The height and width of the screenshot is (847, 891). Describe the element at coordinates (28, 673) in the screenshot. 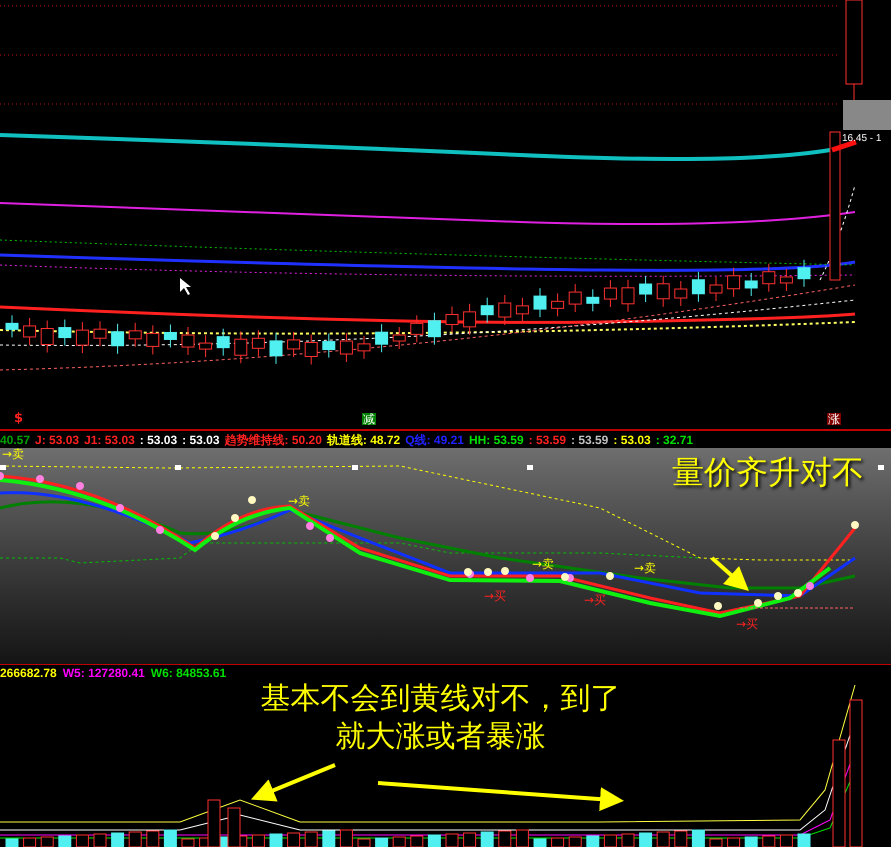

I see `legend-value: 266682.78` at that location.